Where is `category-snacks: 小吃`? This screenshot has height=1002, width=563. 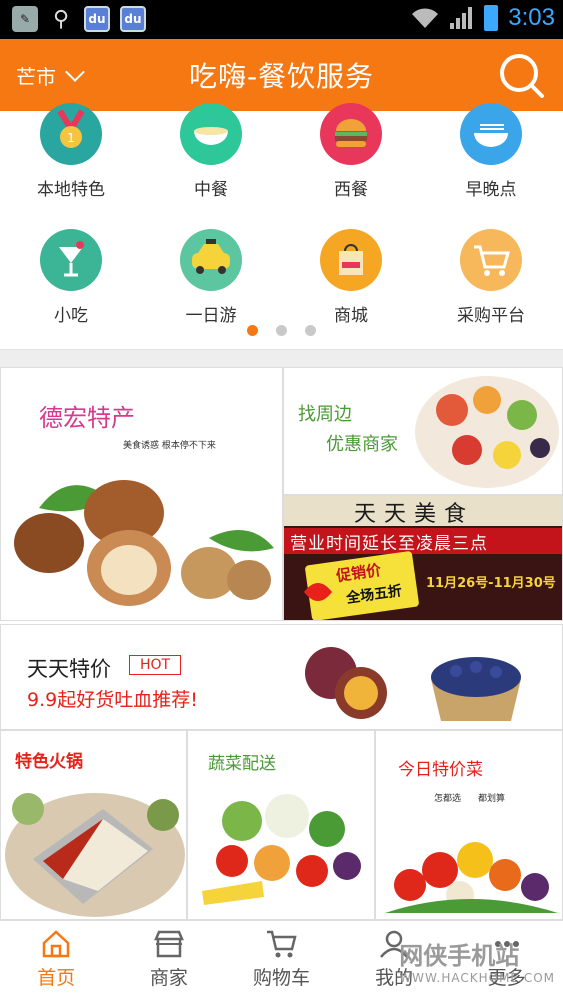 category-snacks: 小吃 is located at coordinates (71, 277).